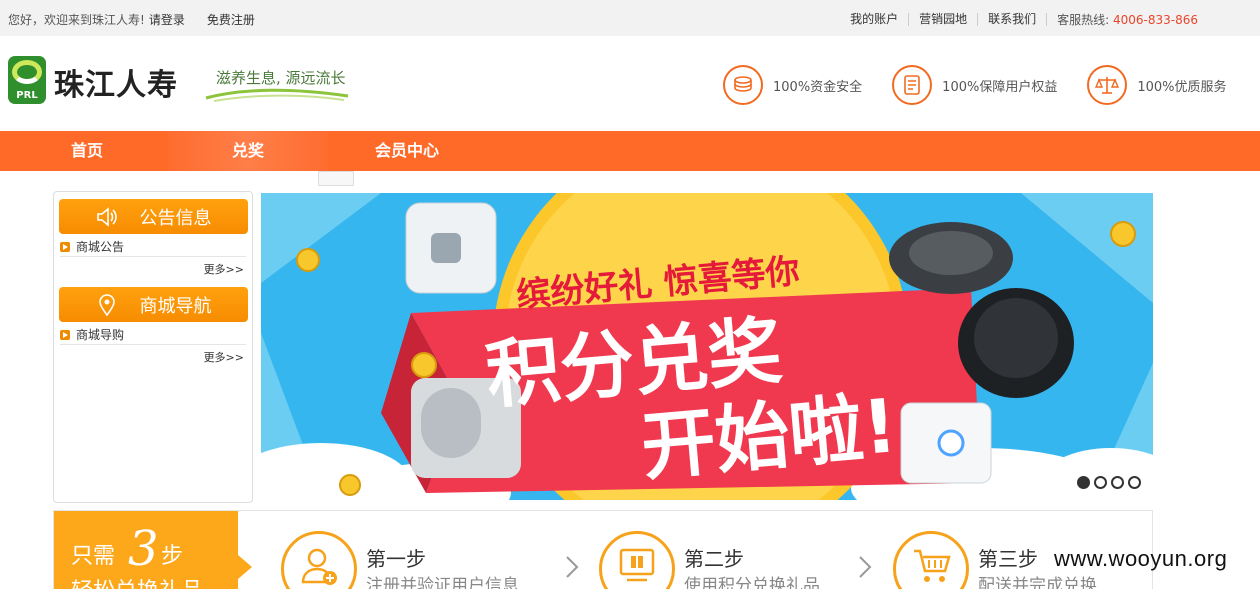 The height and width of the screenshot is (589, 1260). What do you see at coordinates (637, 560) in the screenshot?
I see `gift-screen-icon` at bounding box center [637, 560].